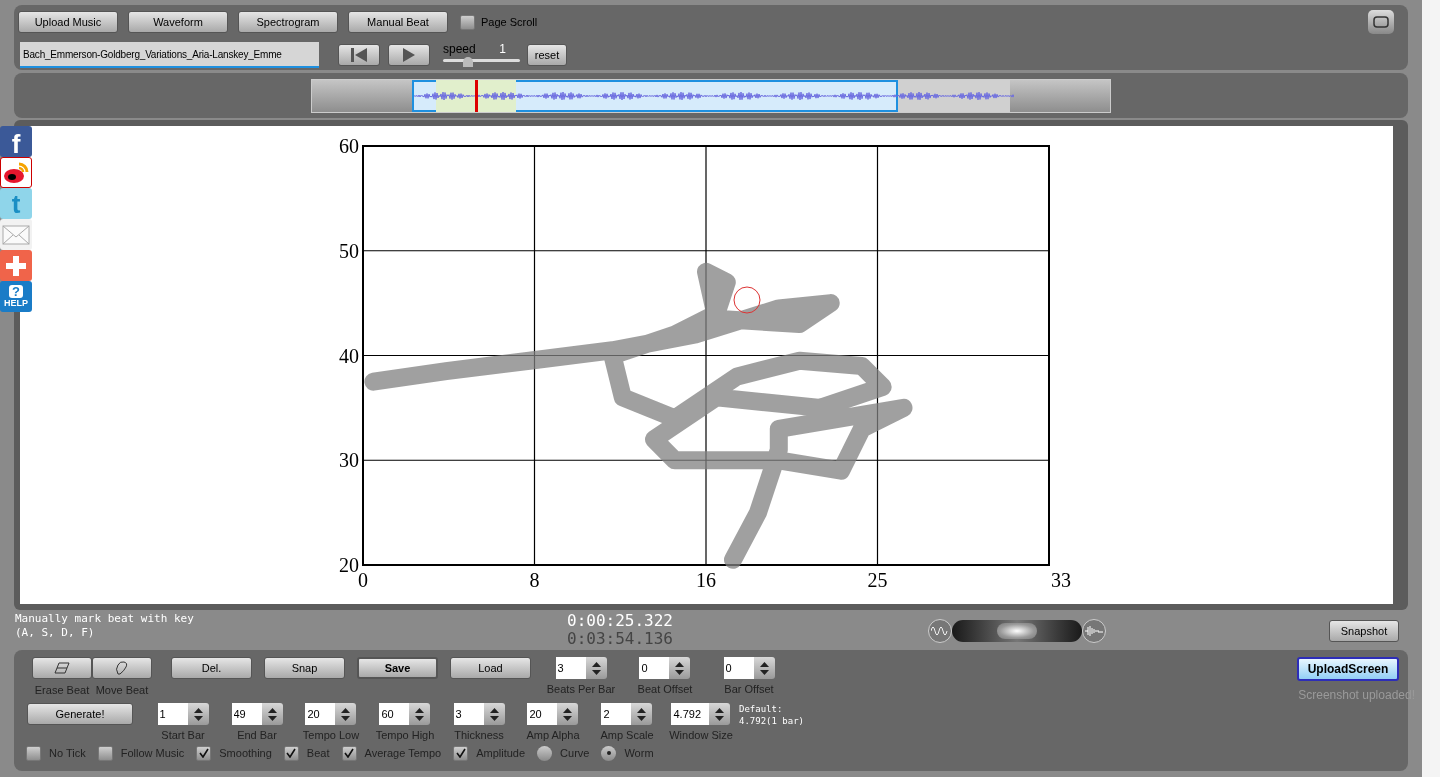  What do you see at coordinates (172, 714) in the screenshot?
I see `number-field: 1` at bounding box center [172, 714].